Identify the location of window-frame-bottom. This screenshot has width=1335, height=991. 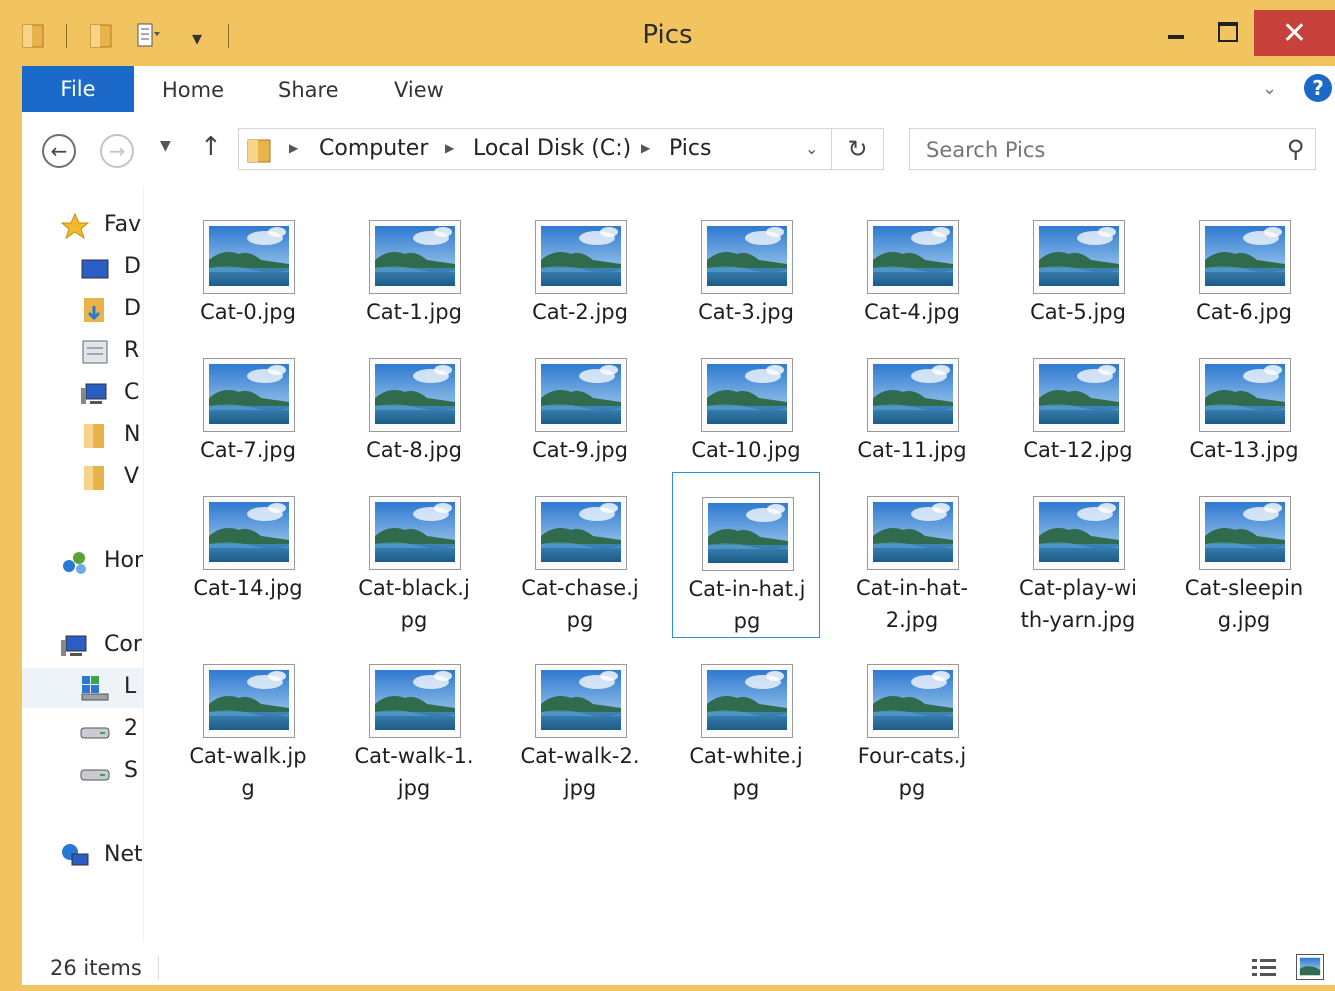
(667, 988).